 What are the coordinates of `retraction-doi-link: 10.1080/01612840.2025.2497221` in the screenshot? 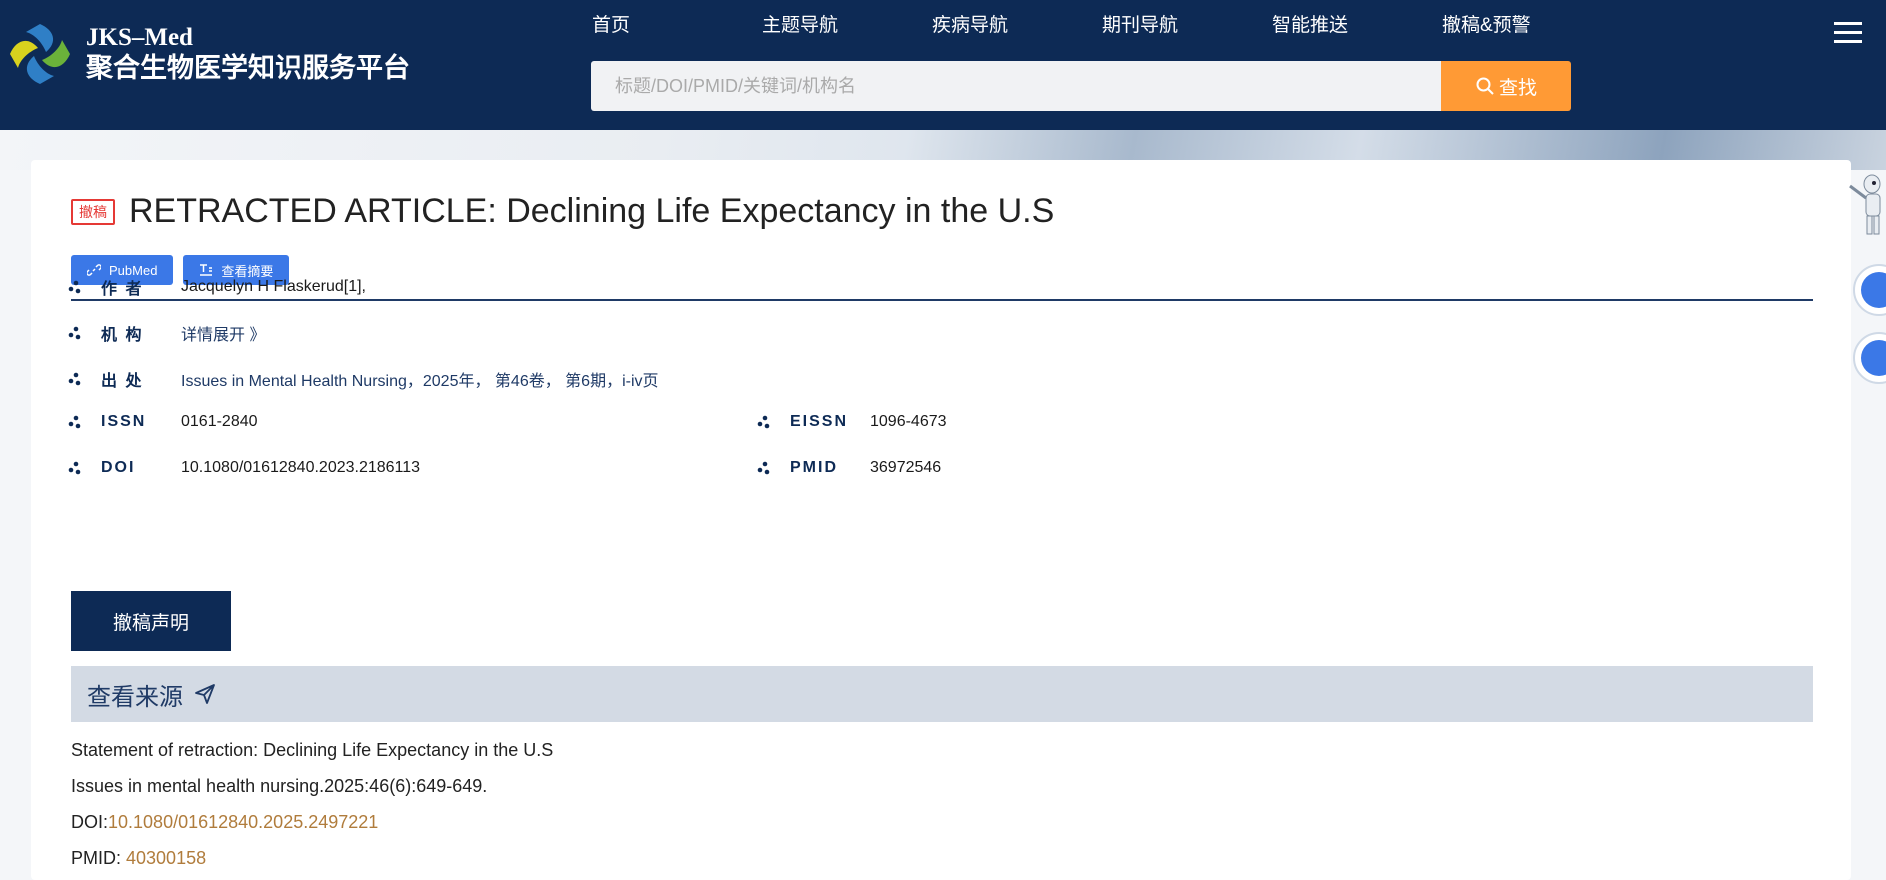 It's located at (243, 822).